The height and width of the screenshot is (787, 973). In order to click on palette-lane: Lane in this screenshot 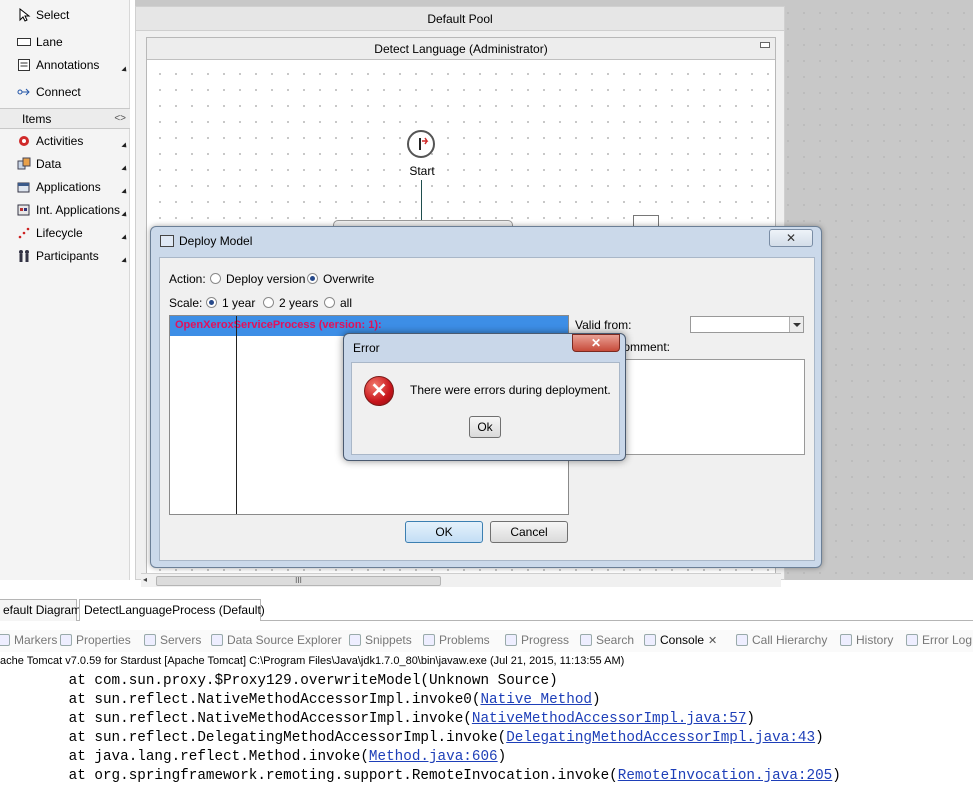, I will do `click(65, 42)`.